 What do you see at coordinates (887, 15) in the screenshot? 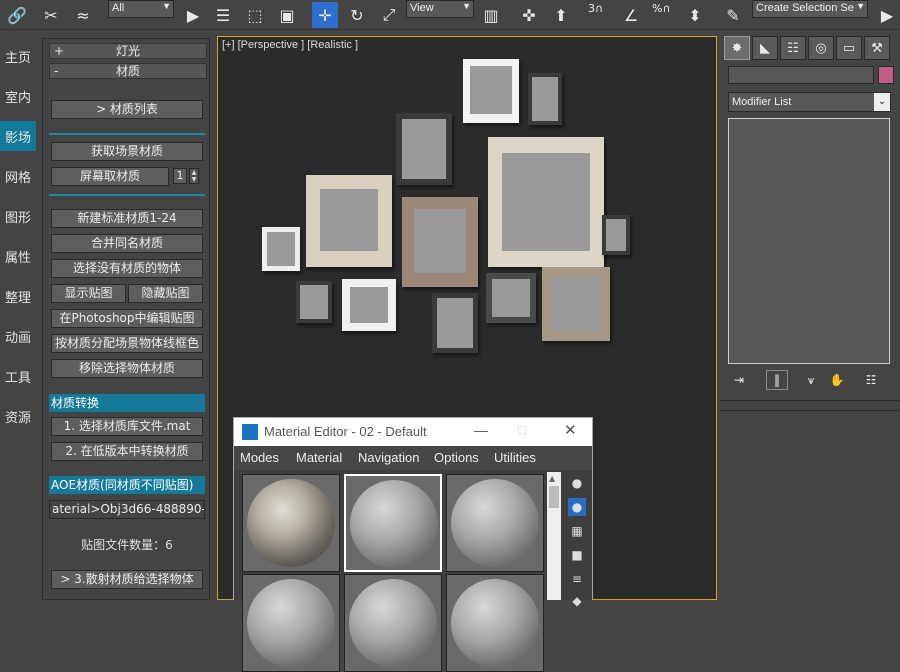
I see `mirror-icon: ▶` at bounding box center [887, 15].